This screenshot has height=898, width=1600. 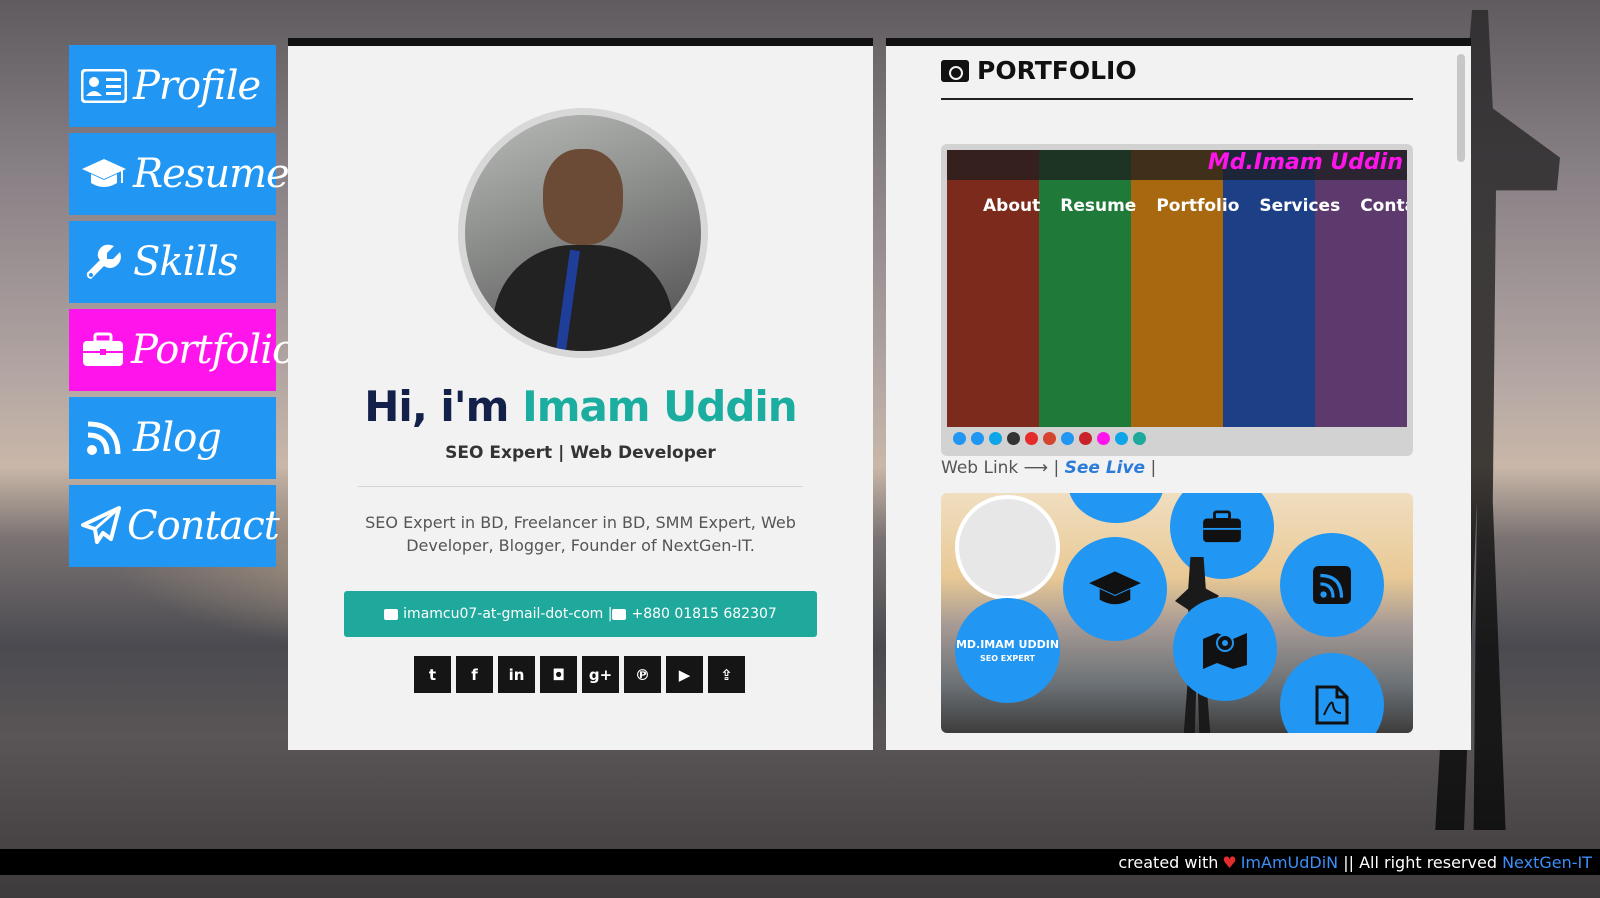 I want to click on shot-brand: Md.Imam Uddin, so click(x=1305, y=162).